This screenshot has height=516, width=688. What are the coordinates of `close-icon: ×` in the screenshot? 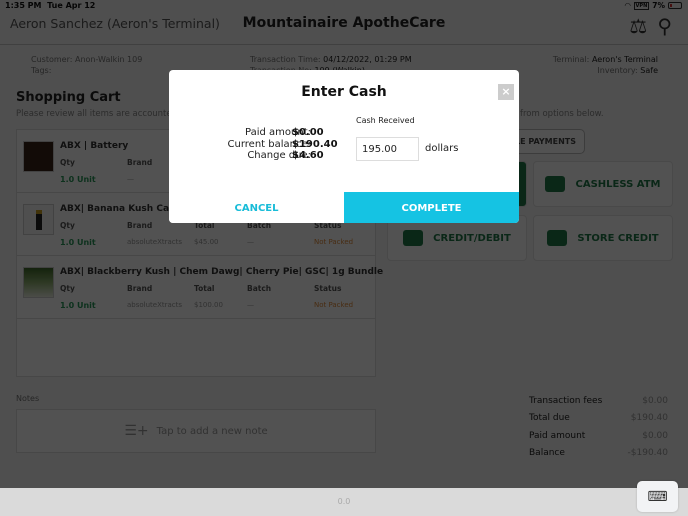 It's located at (506, 92).